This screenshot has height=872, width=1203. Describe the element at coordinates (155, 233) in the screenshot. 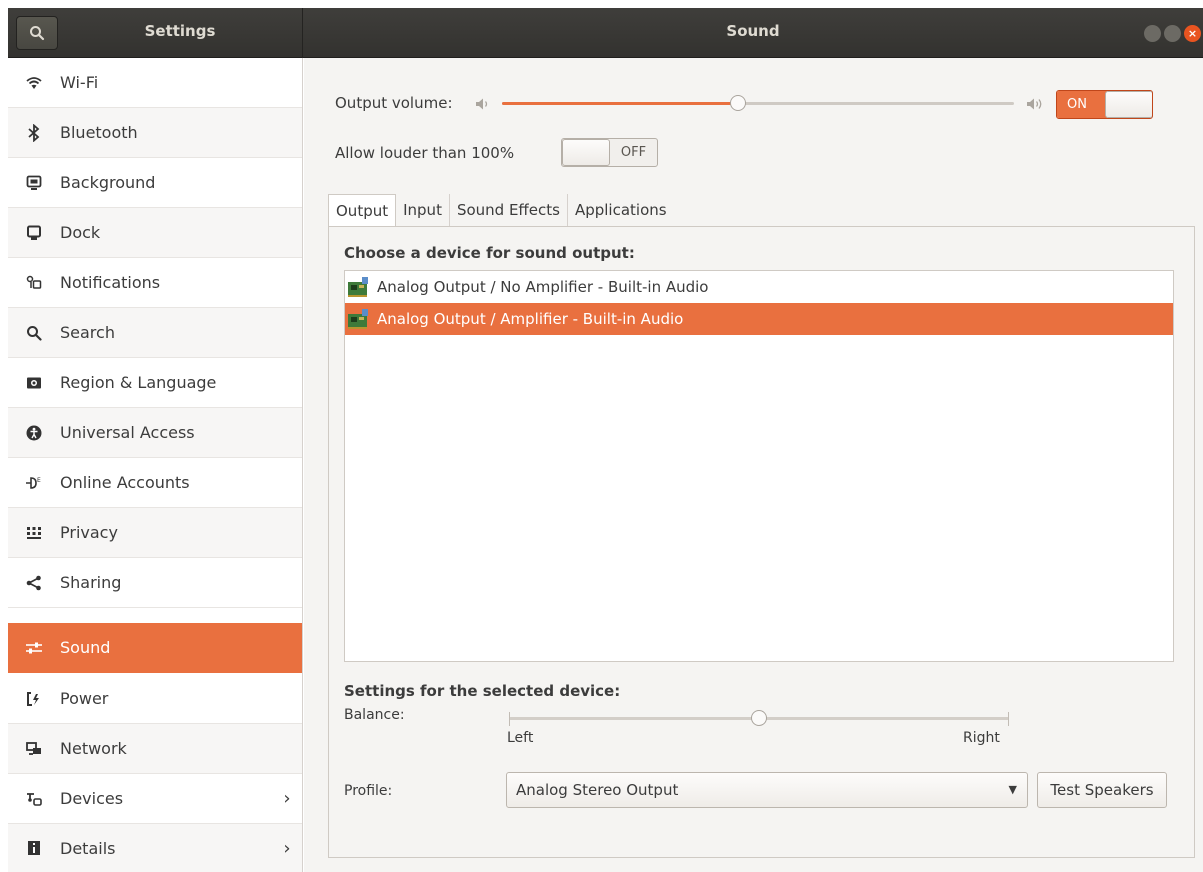

I see `sidebar-item-dock: Dock` at that location.